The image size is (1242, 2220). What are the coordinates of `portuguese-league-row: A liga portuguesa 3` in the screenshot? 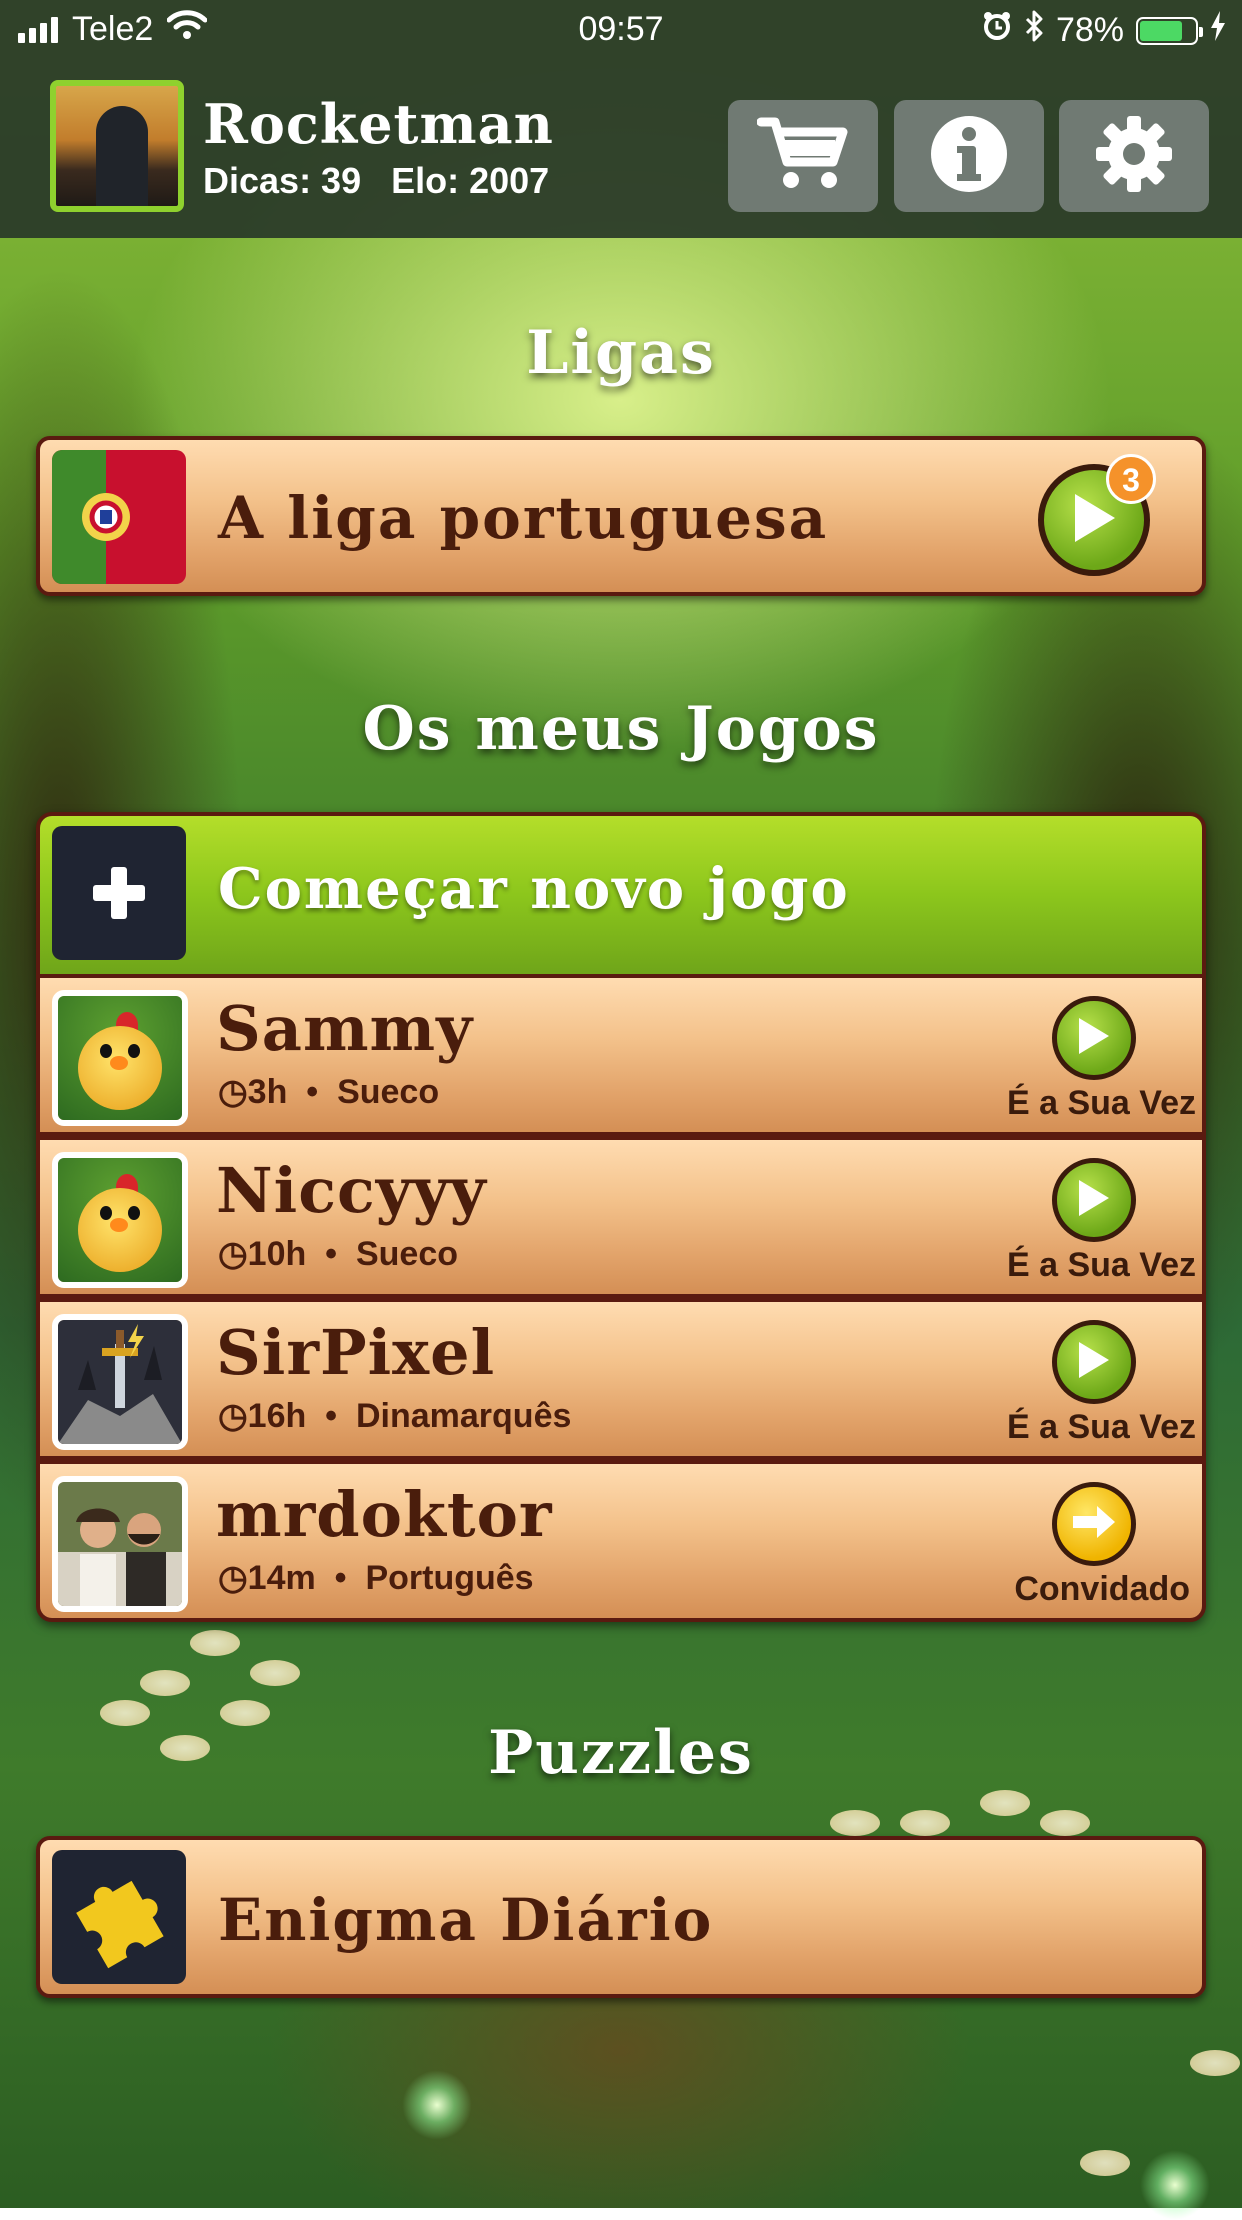 It's located at (621, 516).